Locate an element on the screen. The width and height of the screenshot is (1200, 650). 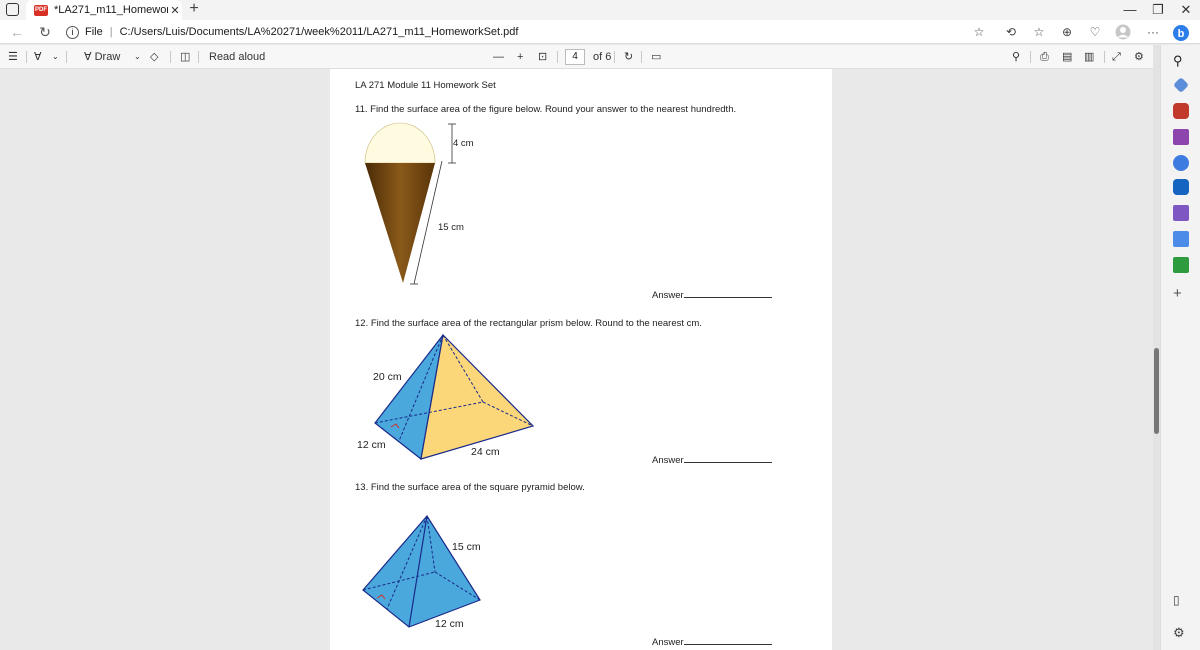
tab-title: *LA271_m11_HomeworkSet.pdf is located at coordinates (111, 10).